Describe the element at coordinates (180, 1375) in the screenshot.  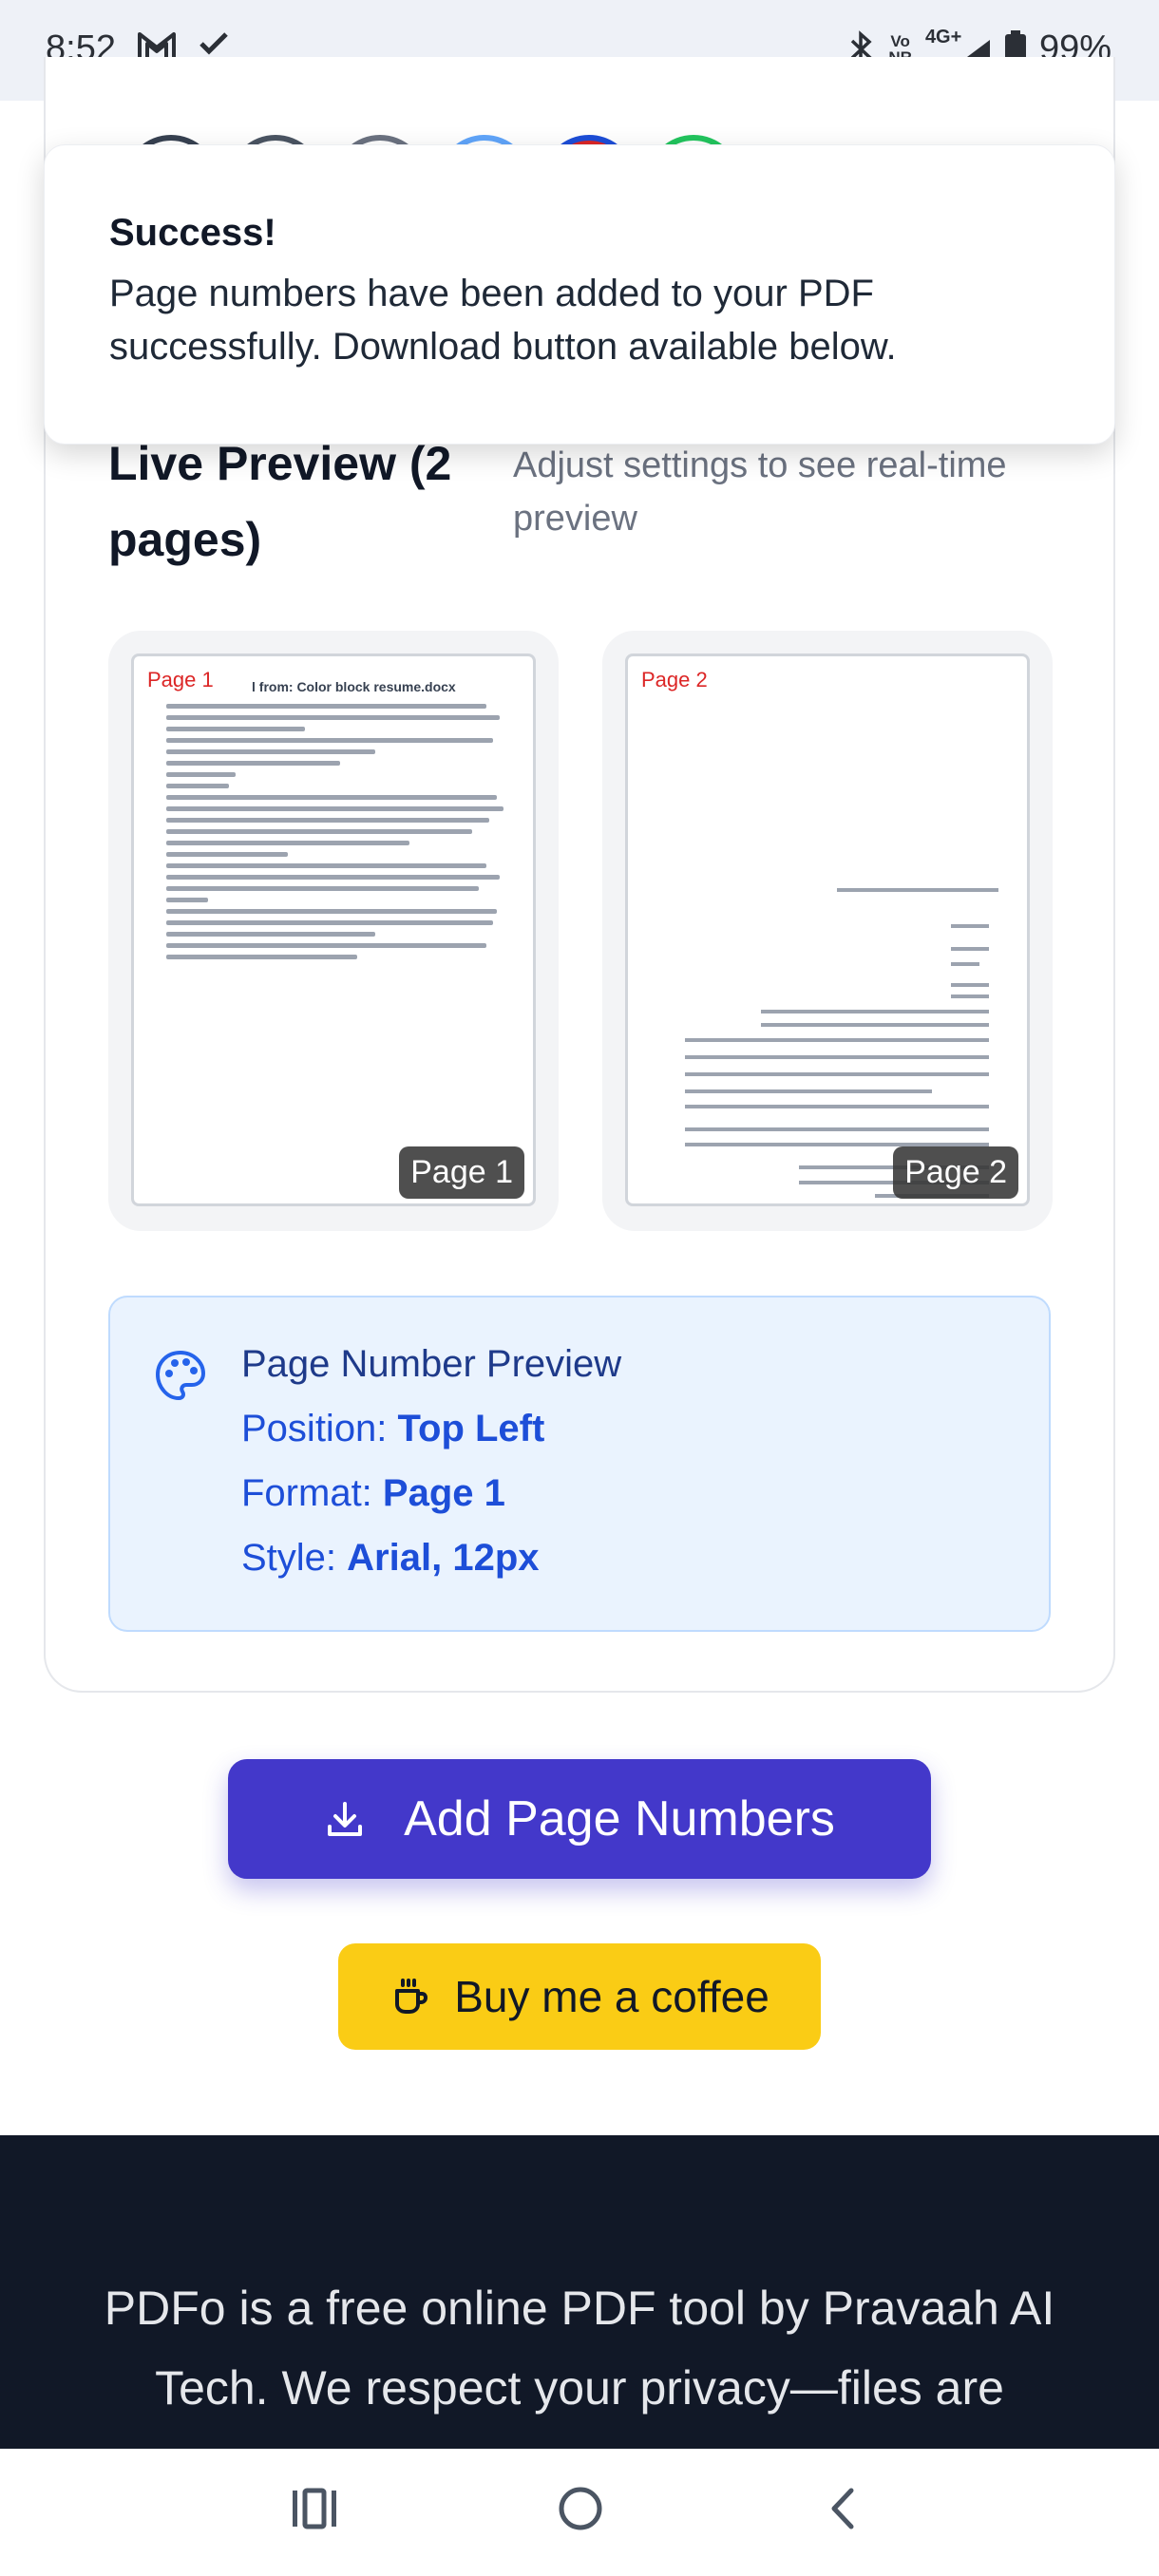
I see `palette-icon` at that location.